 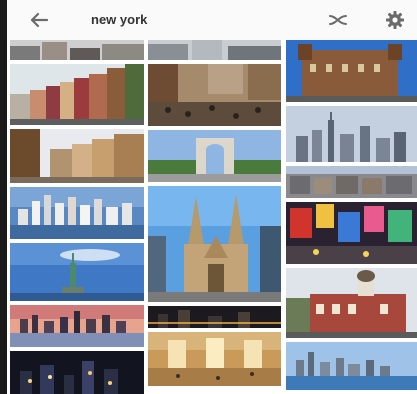 What do you see at coordinates (214, 95) in the screenshot?
I see `image-result-crowded-market` at bounding box center [214, 95].